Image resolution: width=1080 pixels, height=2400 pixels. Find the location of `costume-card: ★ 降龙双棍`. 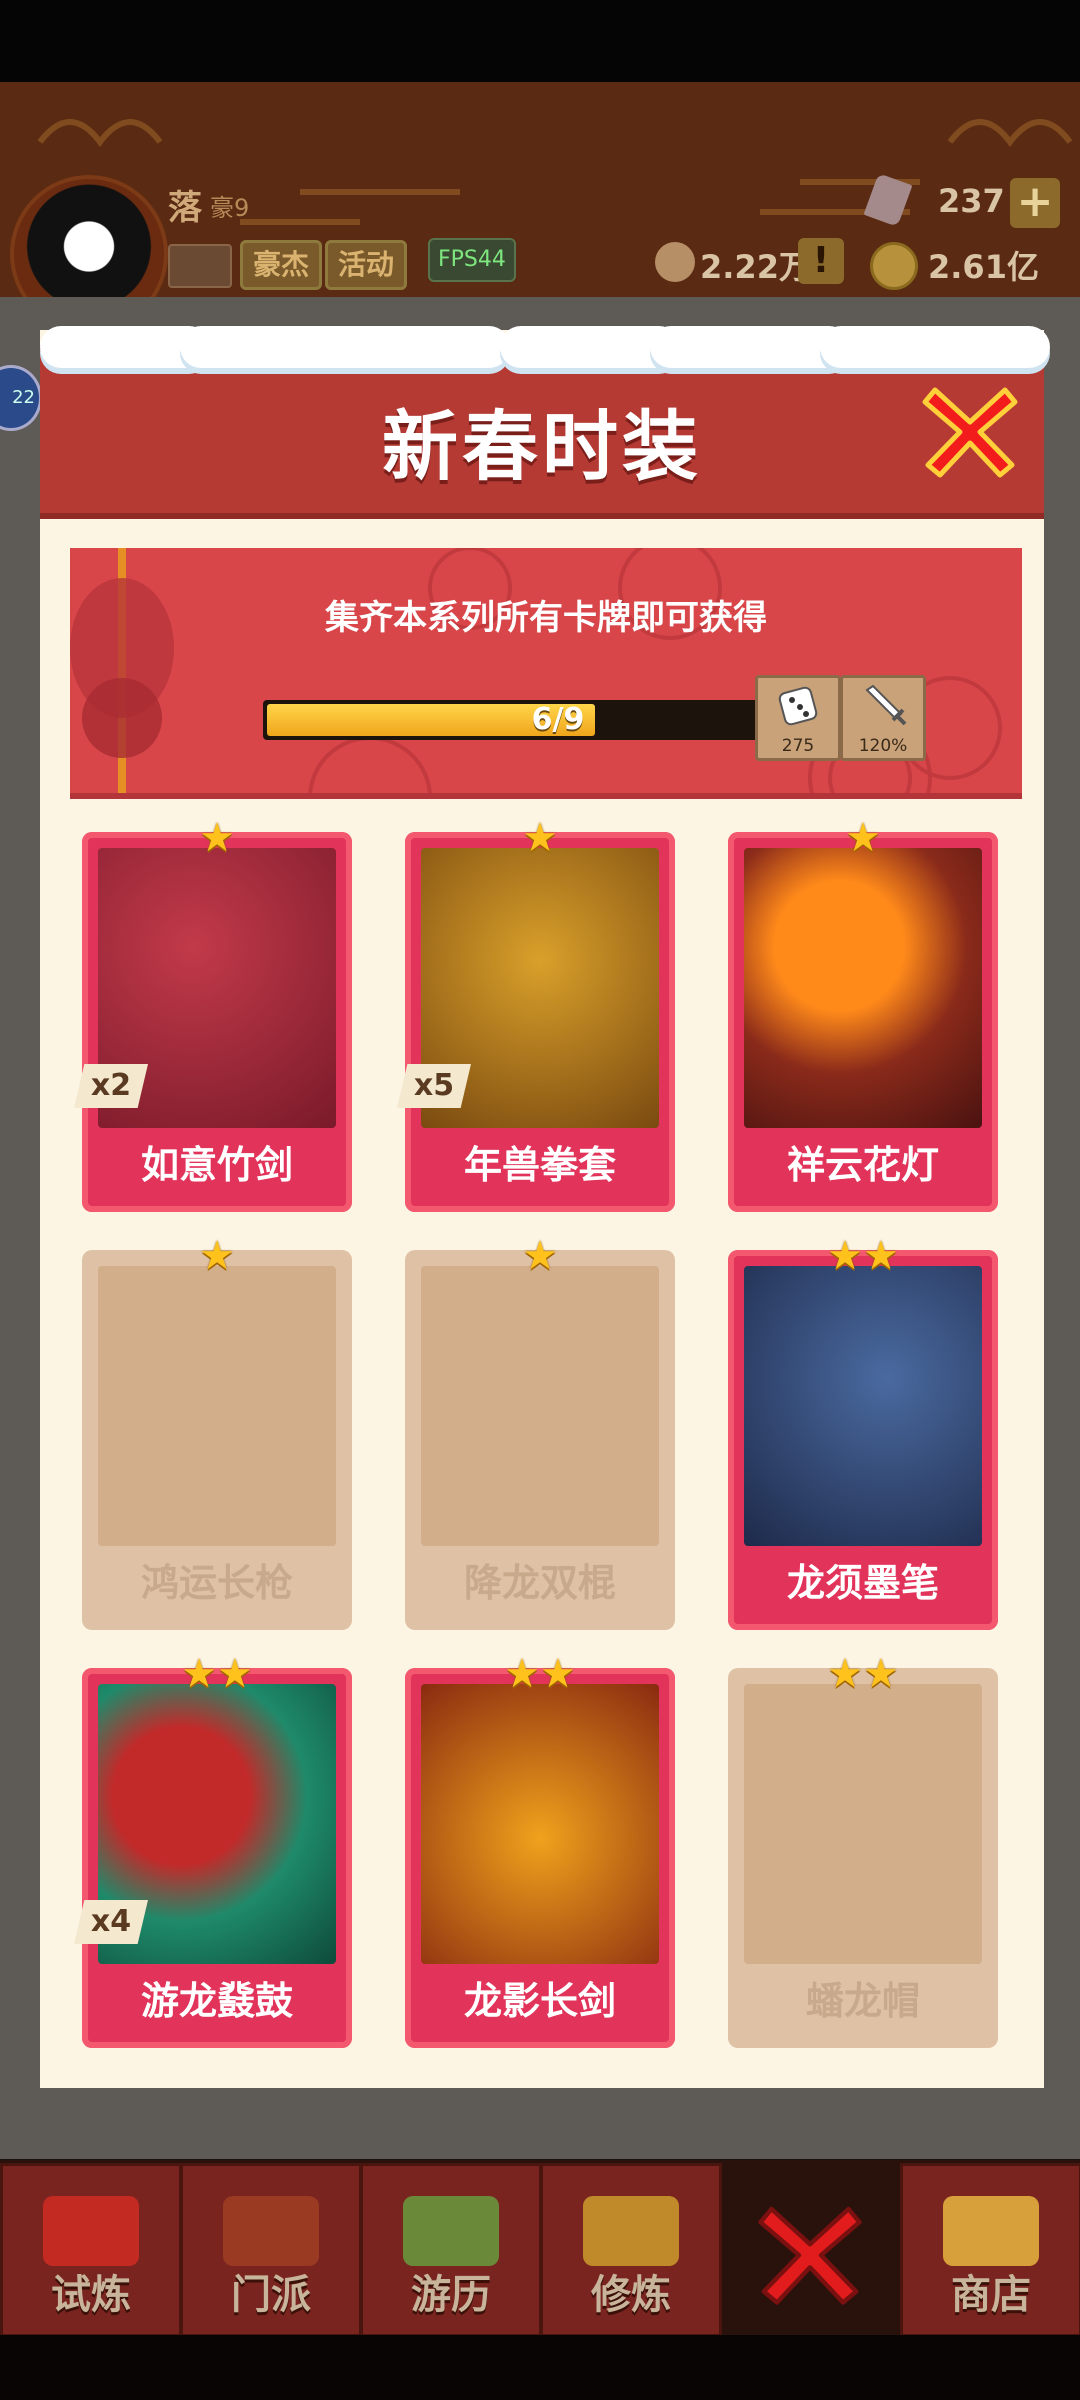

costume-card: ★ 降龙双棍 is located at coordinates (540, 1433).